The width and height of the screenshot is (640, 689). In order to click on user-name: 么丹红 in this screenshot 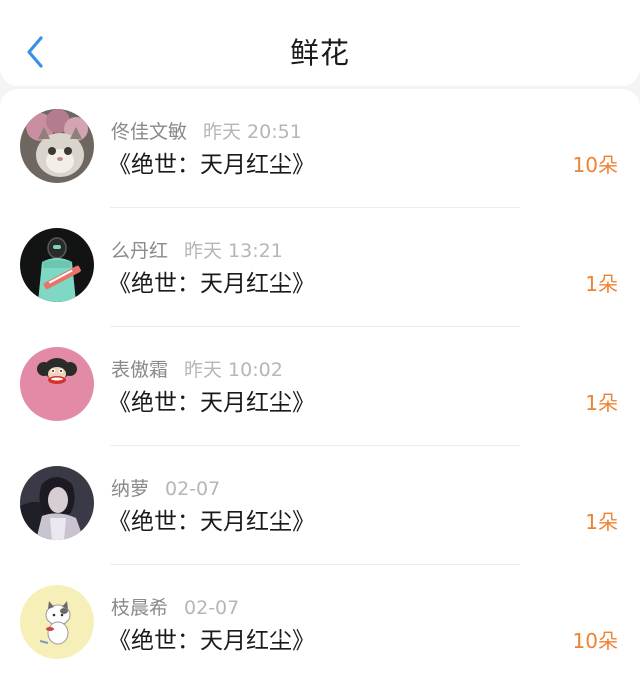, I will do `click(139, 251)`.